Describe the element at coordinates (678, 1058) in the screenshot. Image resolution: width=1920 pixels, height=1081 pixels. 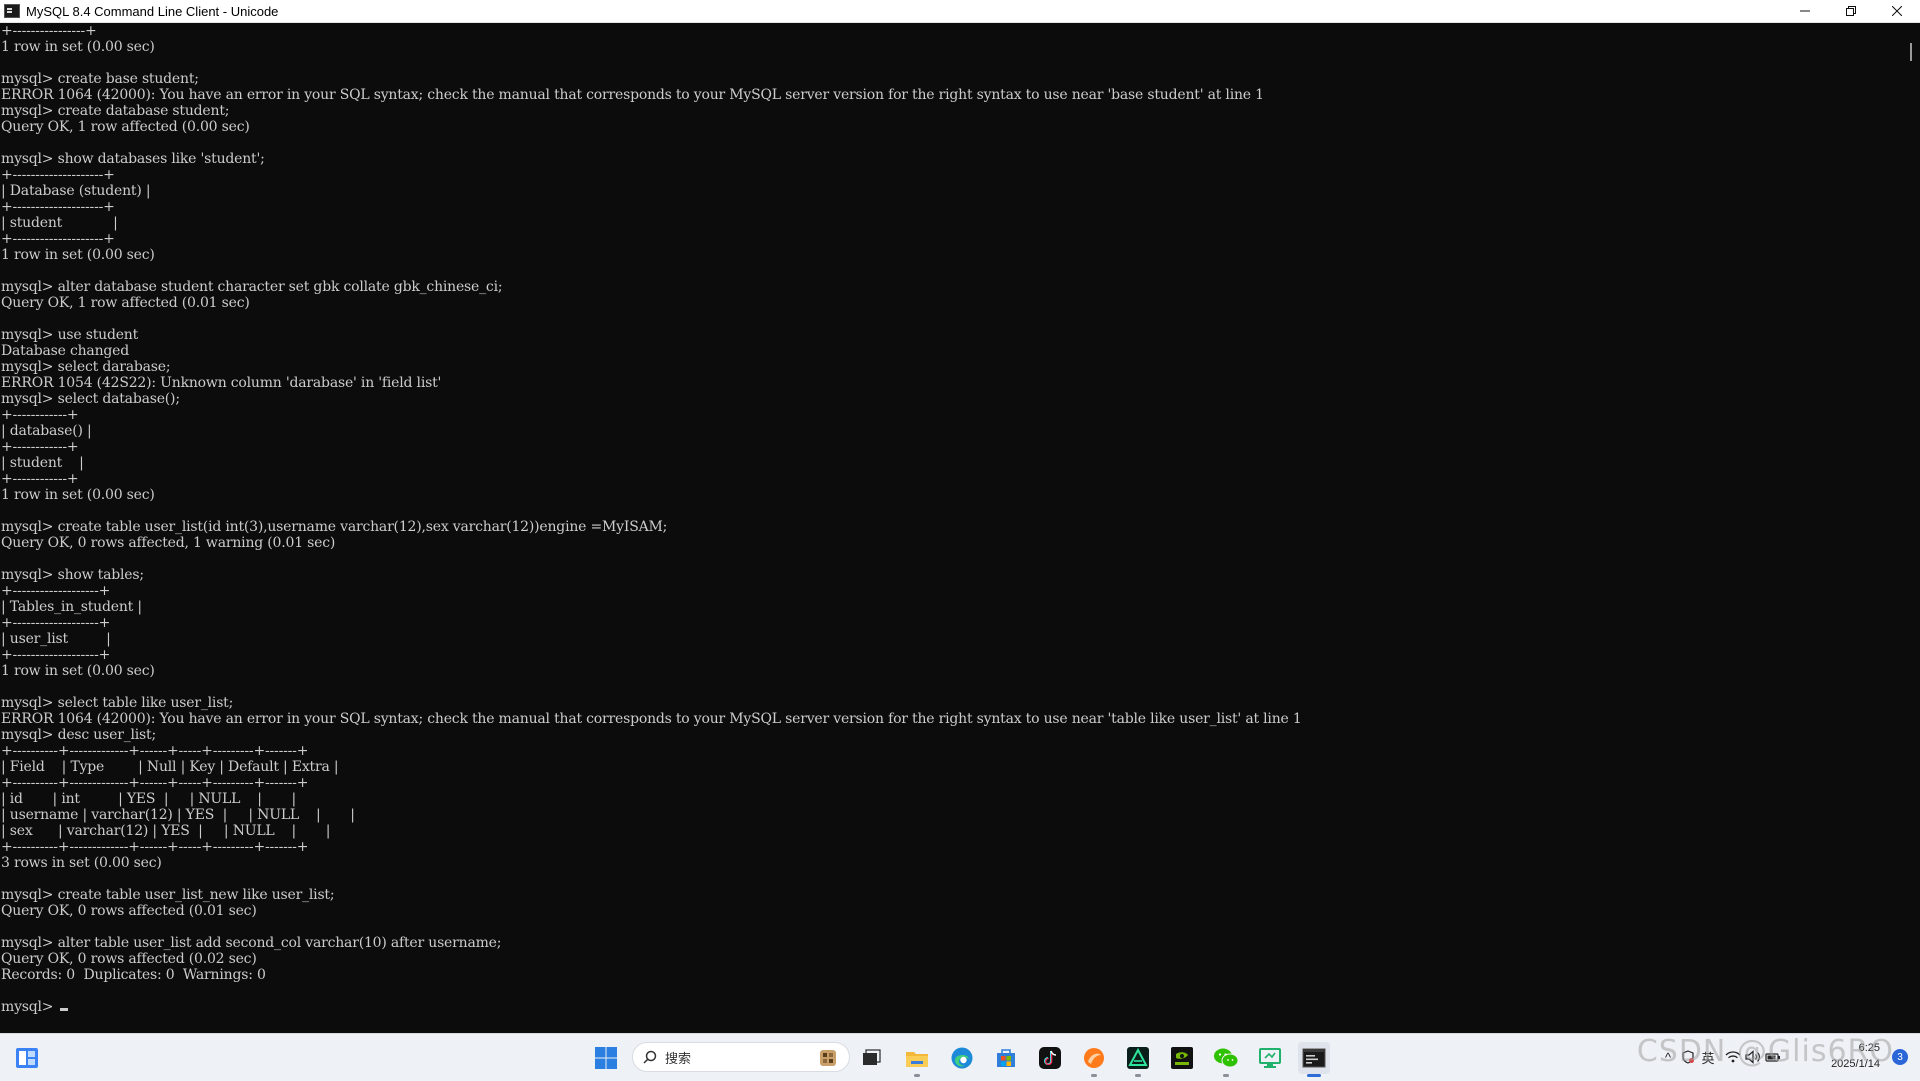
I see `search-label: 搜索` at that location.